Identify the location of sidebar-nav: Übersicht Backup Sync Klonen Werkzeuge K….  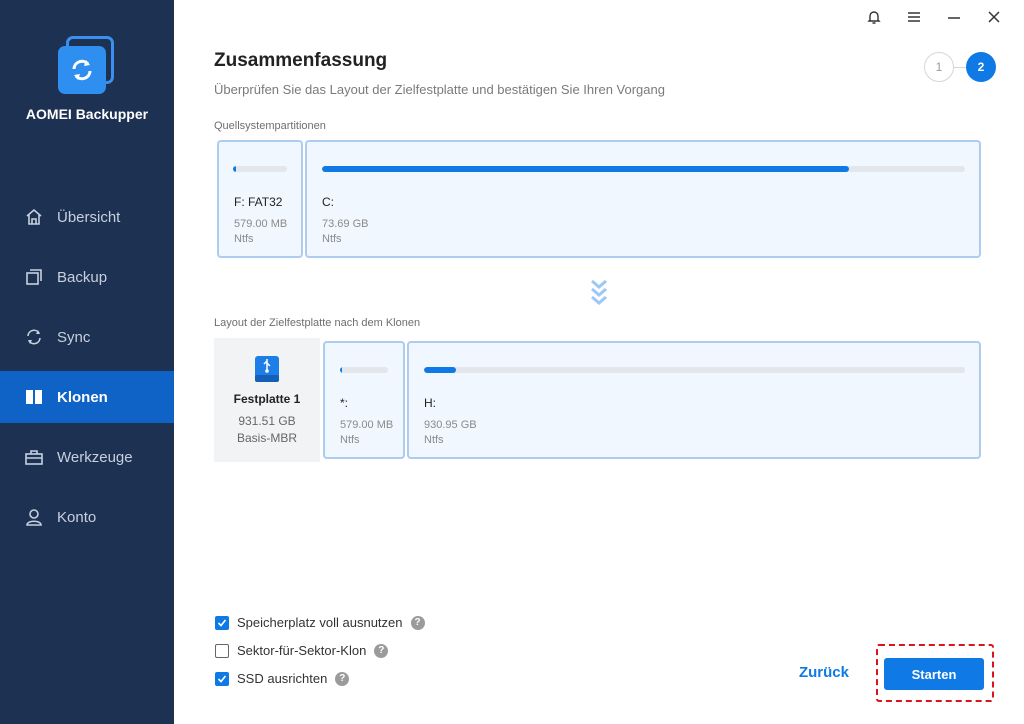
(87, 367).